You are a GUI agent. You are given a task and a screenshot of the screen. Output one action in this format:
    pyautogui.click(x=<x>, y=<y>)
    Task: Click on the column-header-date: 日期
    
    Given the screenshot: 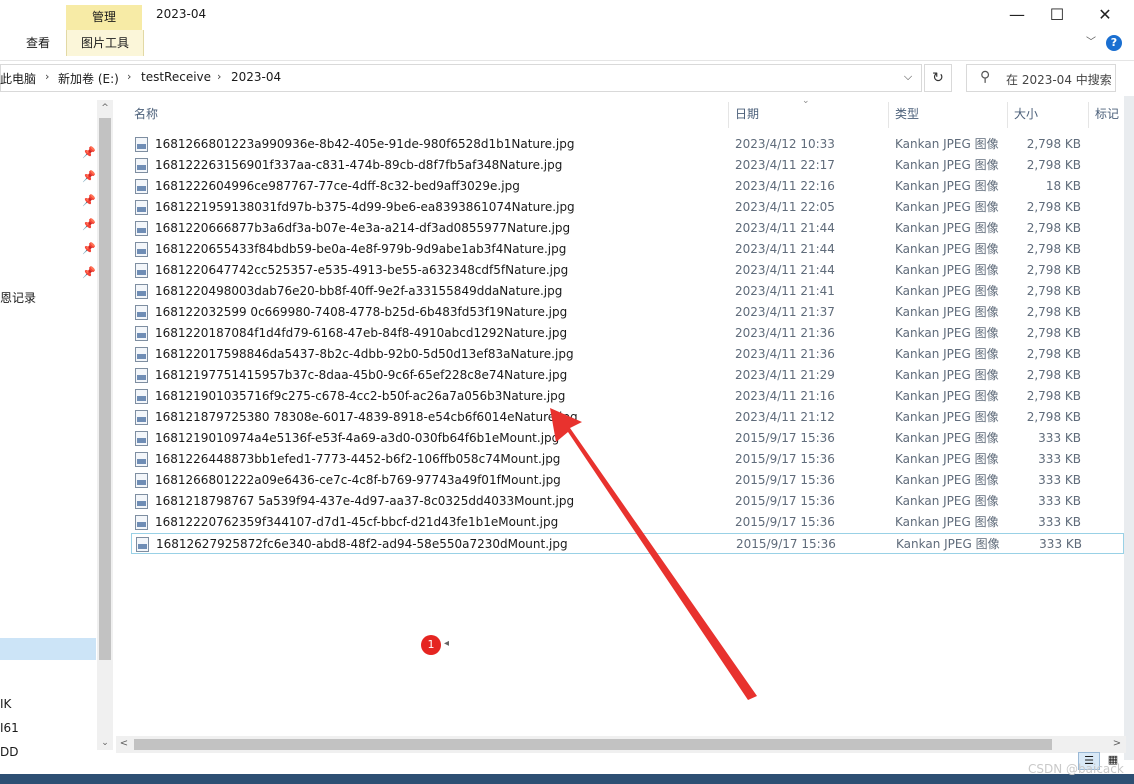 What is the action you would take?
    pyautogui.click(x=747, y=115)
    